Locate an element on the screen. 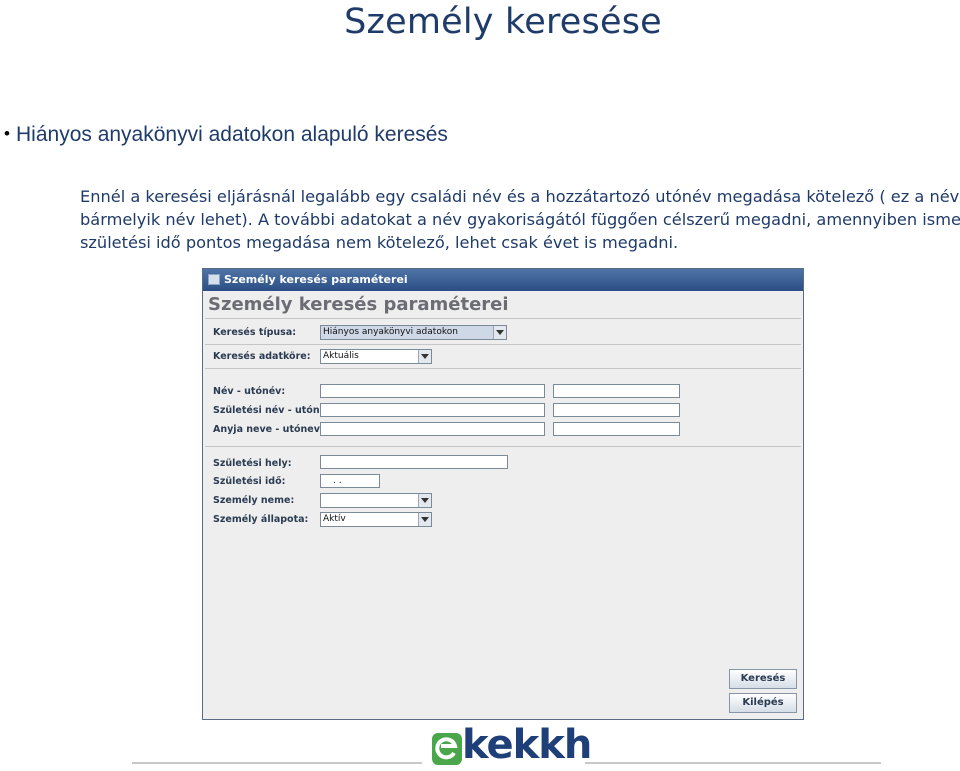  exit-button: Kilépés is located at coordinates (763, 703).